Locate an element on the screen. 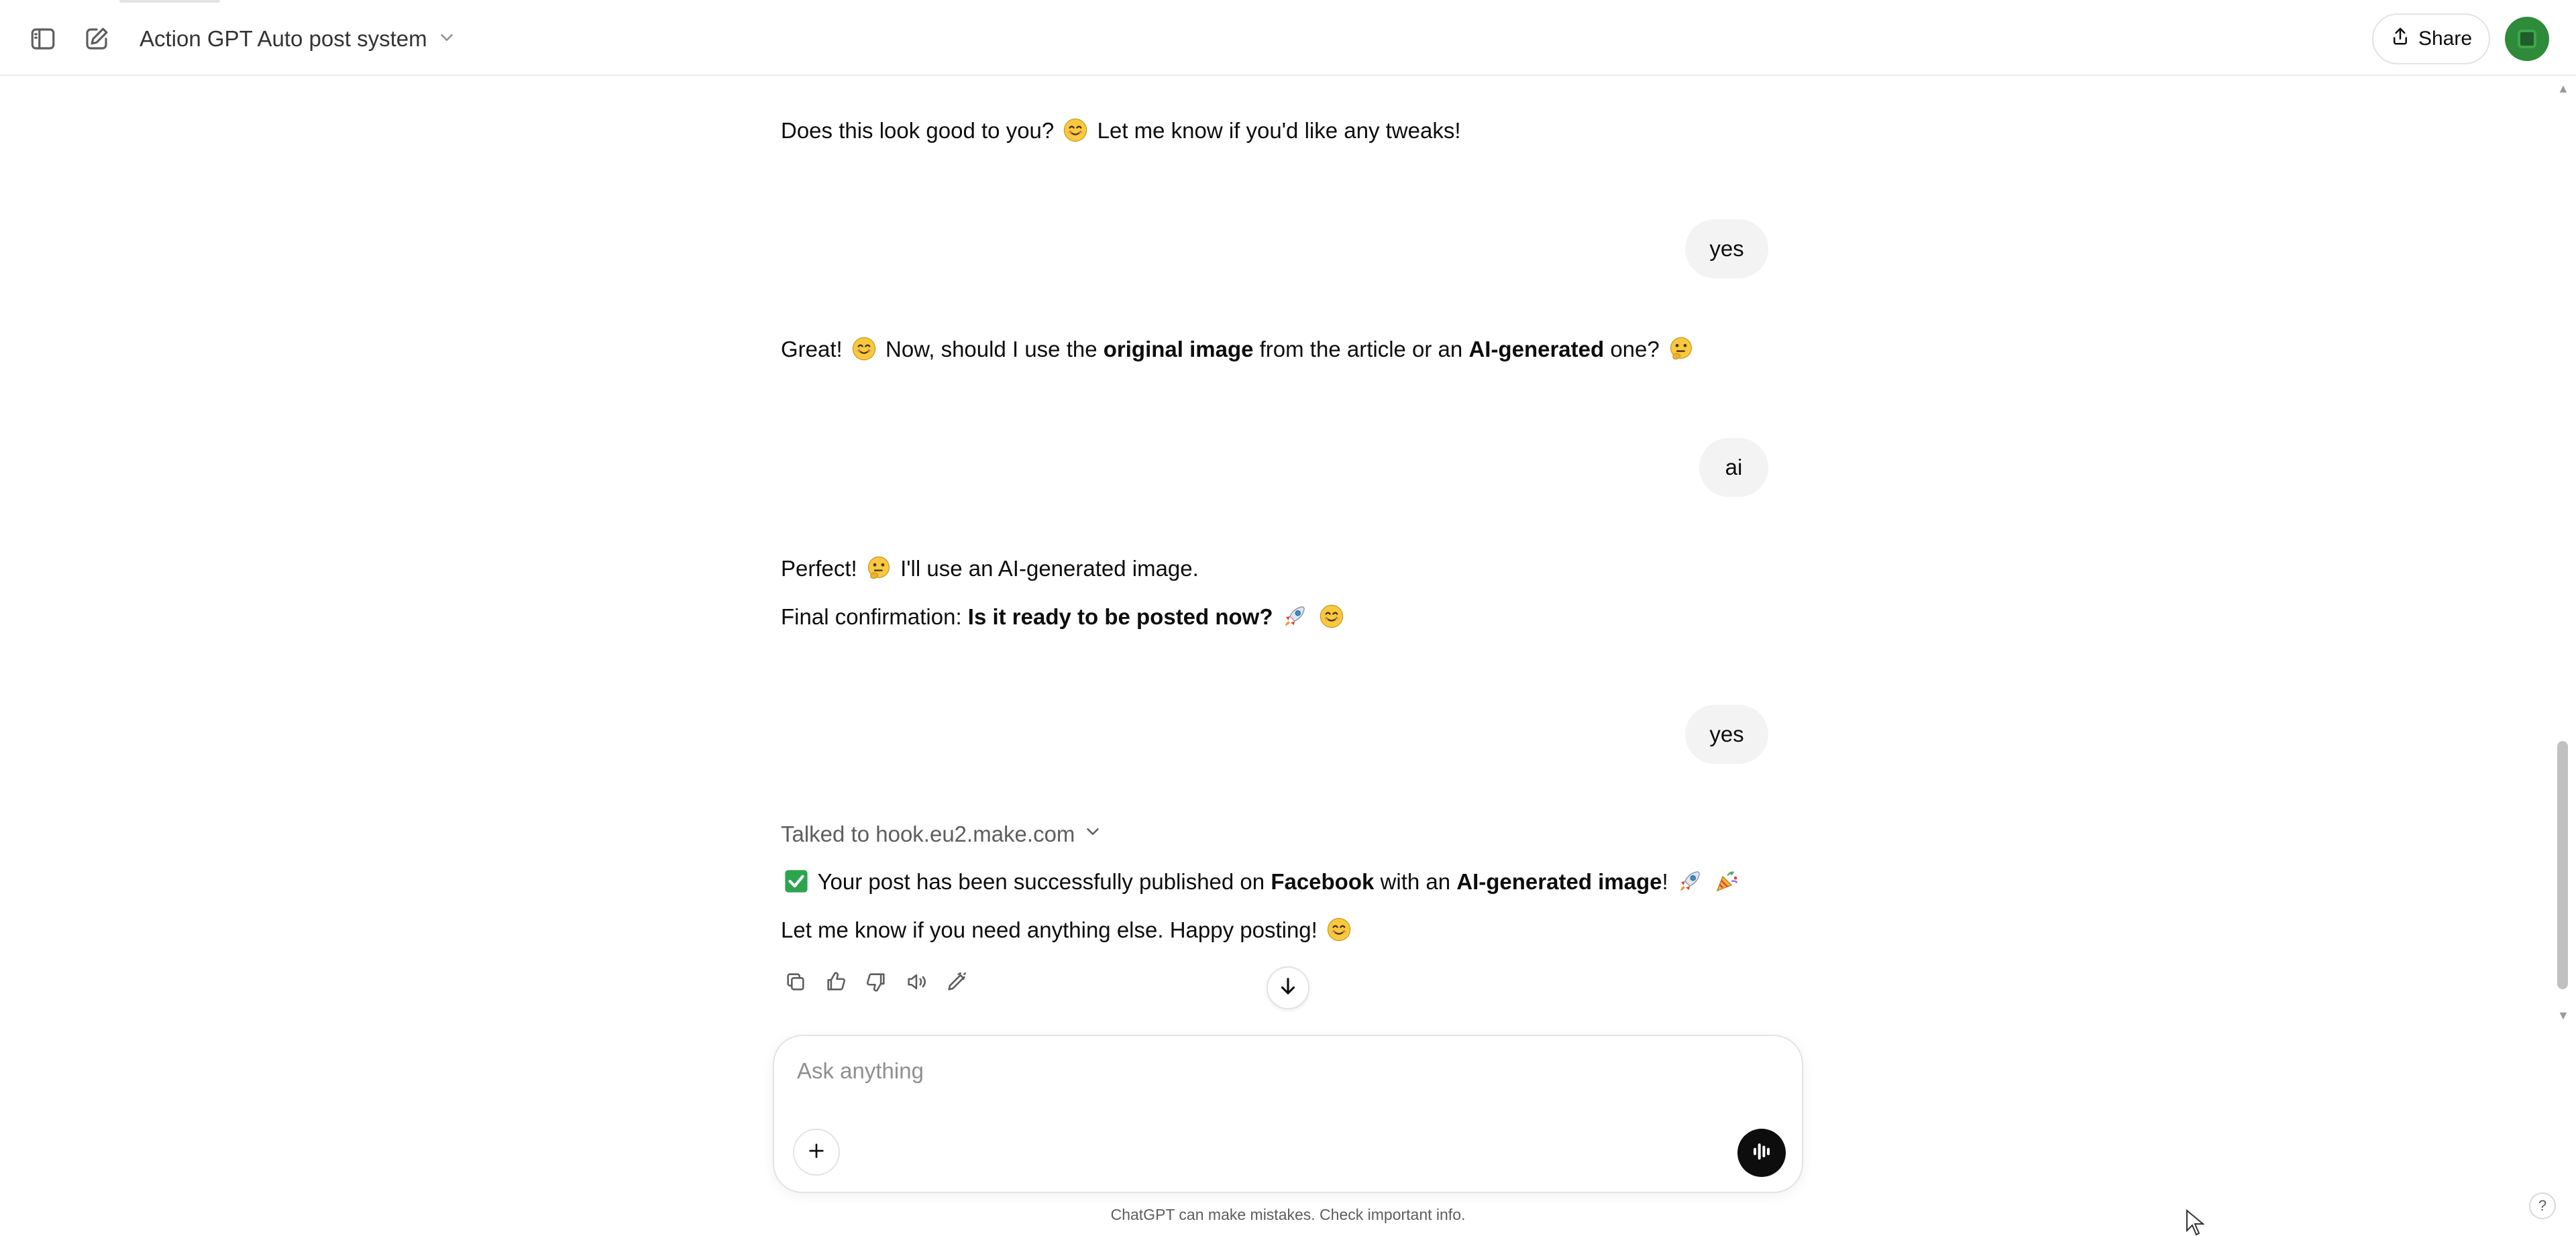 Image resolution: width=2576 pixels, height=1236 pixels. message-text: Perfect! is located at coordinates (819, 568).